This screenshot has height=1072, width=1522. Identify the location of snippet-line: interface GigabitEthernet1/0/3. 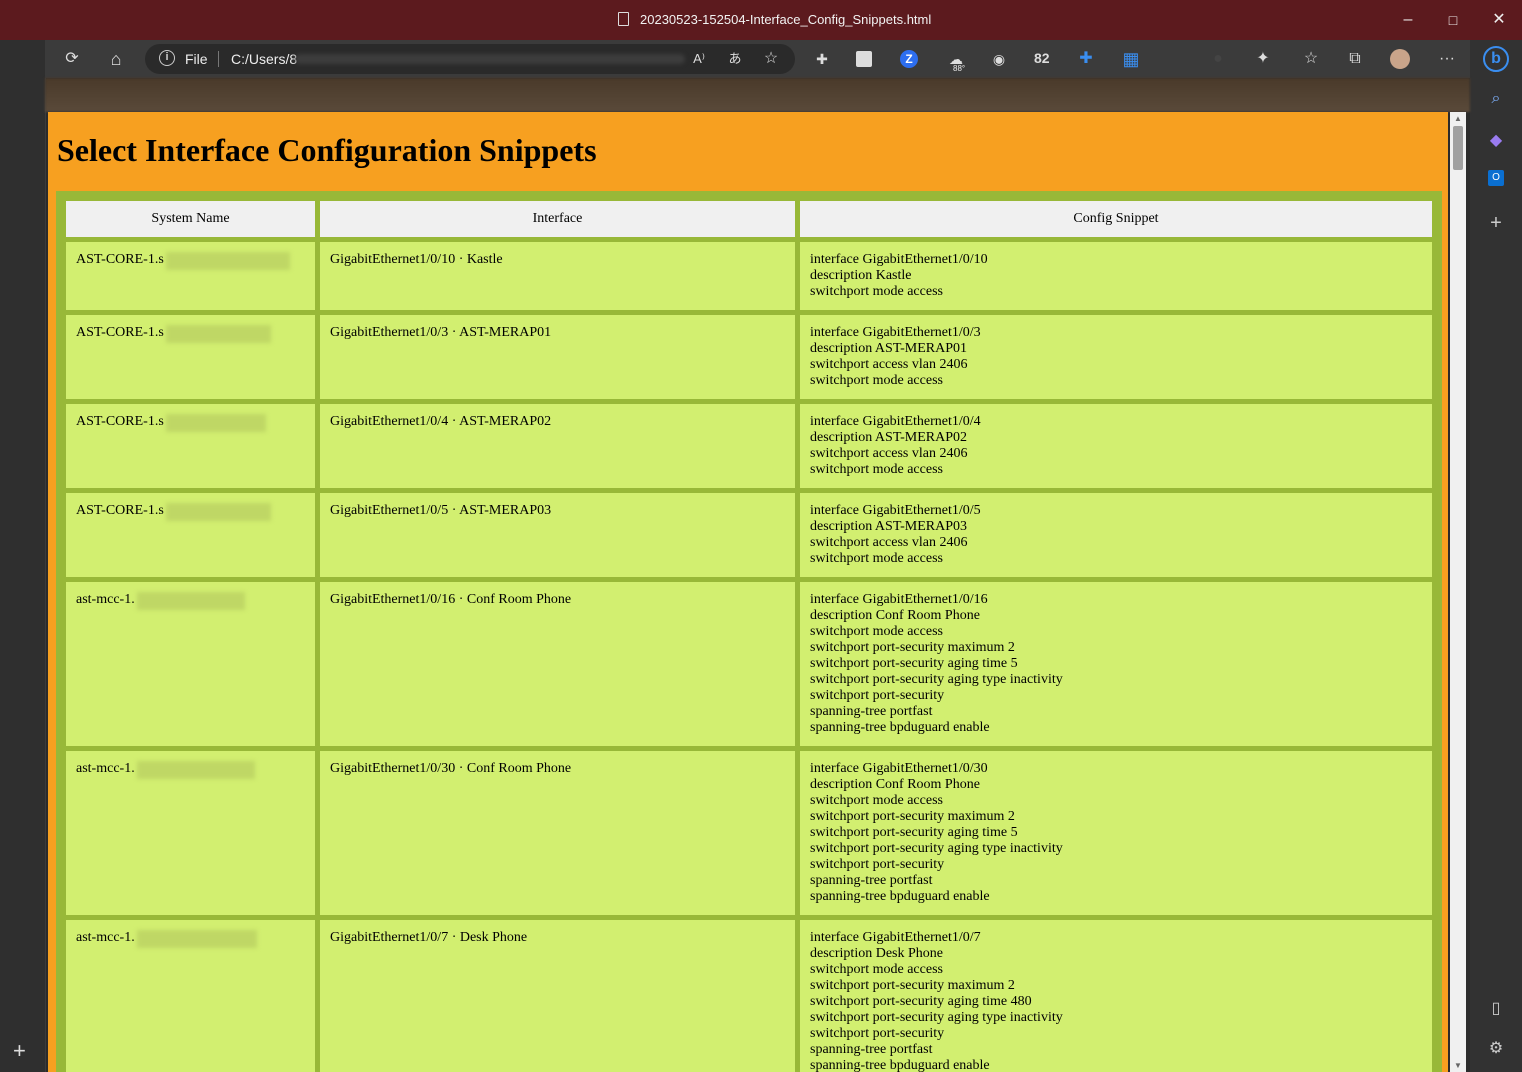
(895, 332).